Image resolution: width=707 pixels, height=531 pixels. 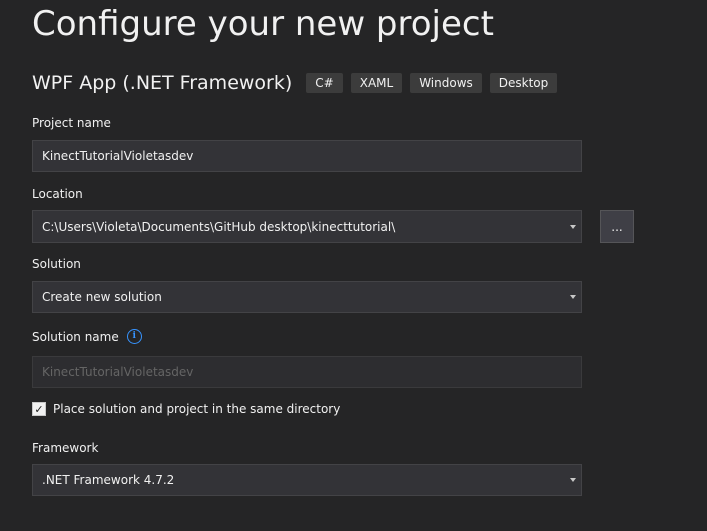 I want to click on solution-dropdown: Create new solution, so click(x=307, y=297).